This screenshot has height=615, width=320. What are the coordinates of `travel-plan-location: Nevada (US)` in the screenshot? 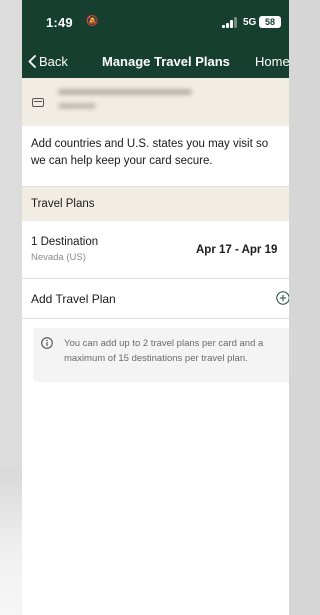 It's located at (58, 257).